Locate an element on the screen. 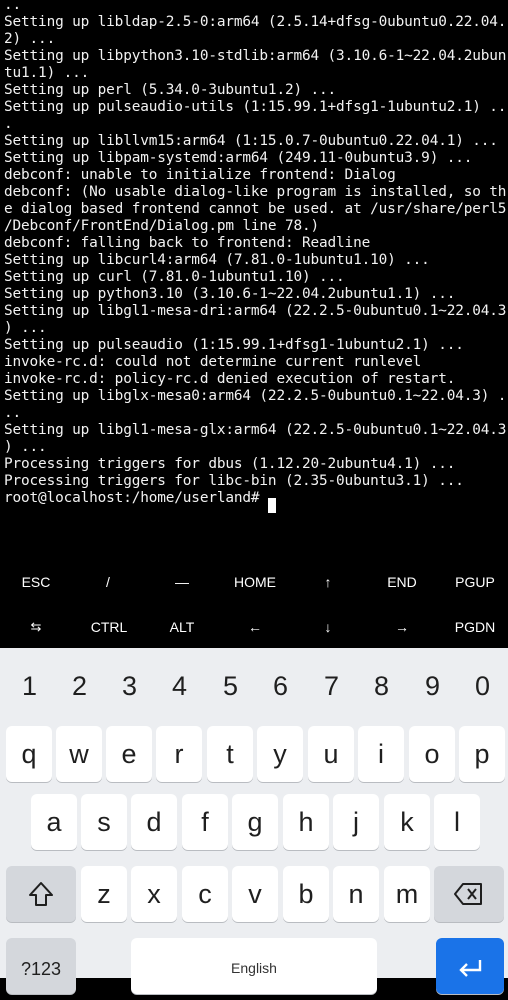  space-bar: English is located at coordinates (254, 966).